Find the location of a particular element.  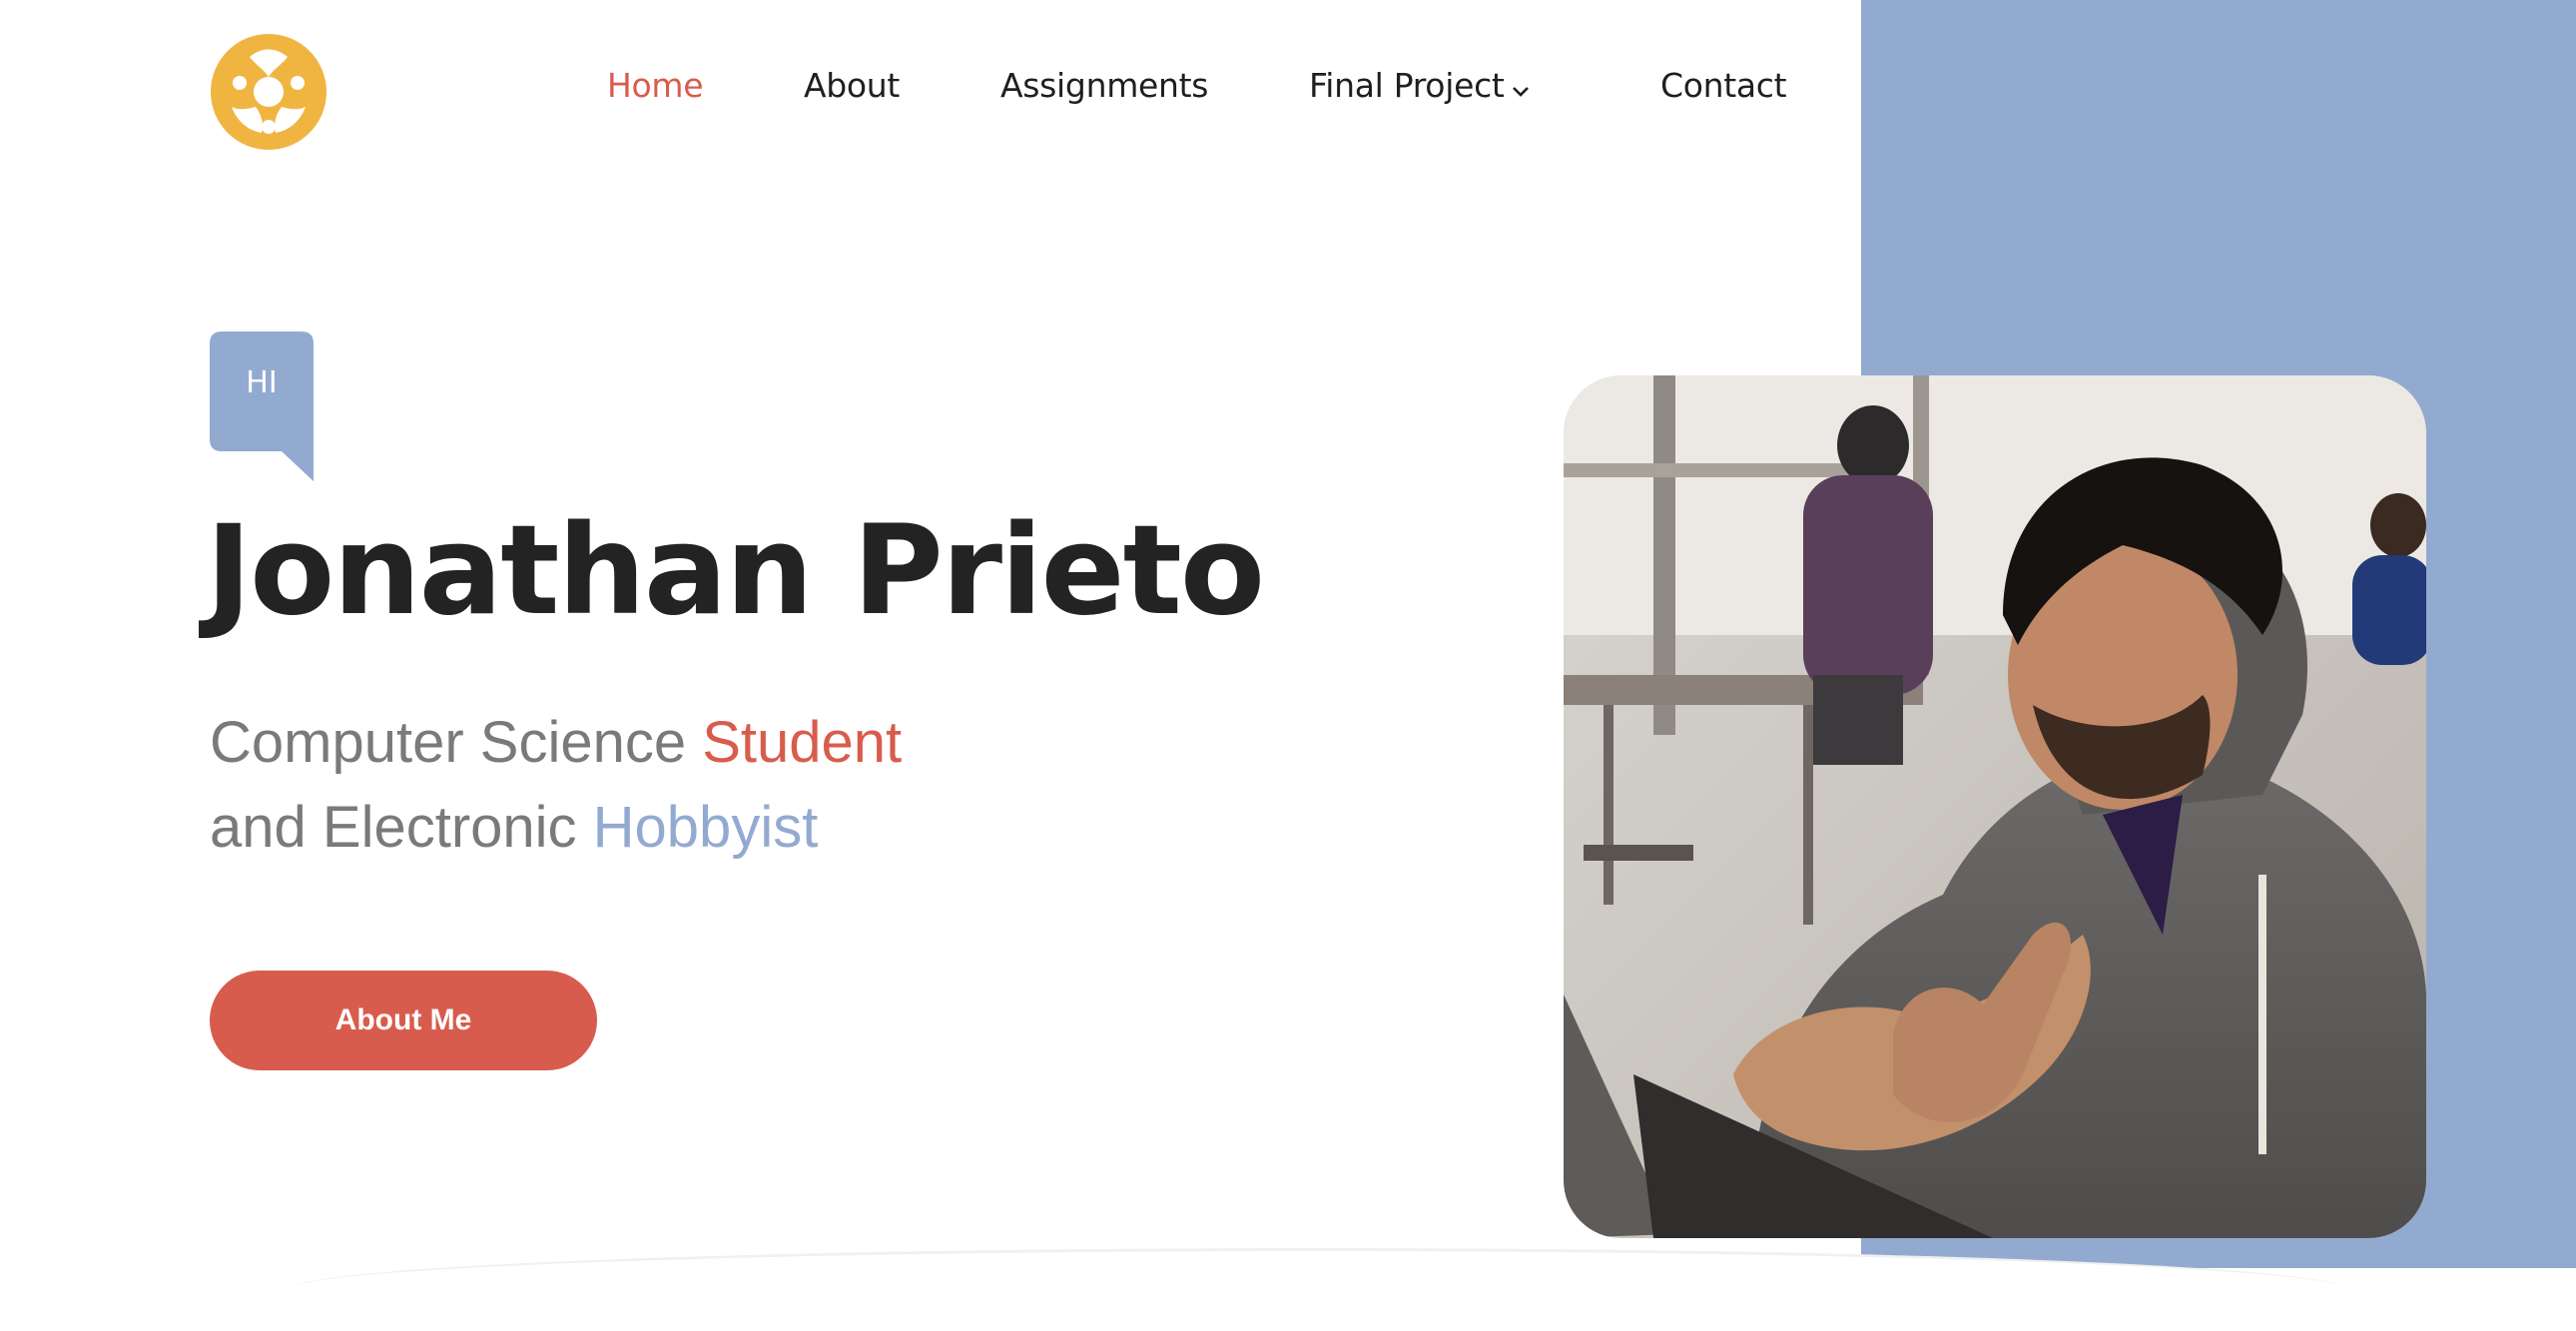

nav-contact-link: Contact is located at coordinates (1723, 92).